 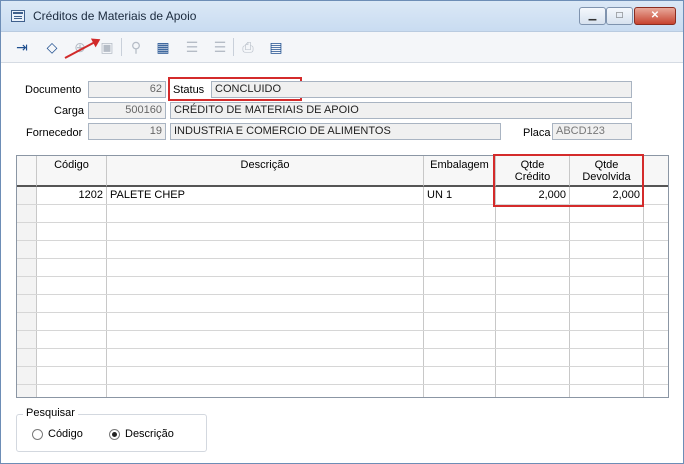 I want to click on remove-row-icon: ☰, so click(x=220, y=47).